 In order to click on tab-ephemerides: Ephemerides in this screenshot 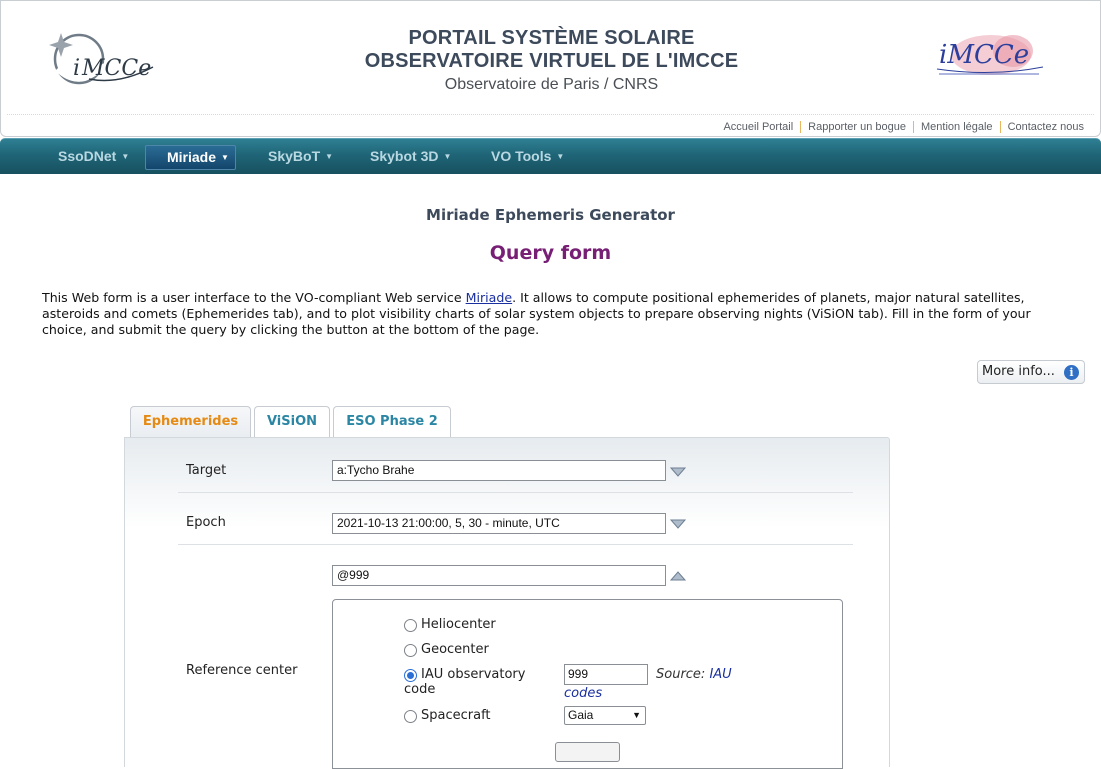, I will do `click(190, 422)`.